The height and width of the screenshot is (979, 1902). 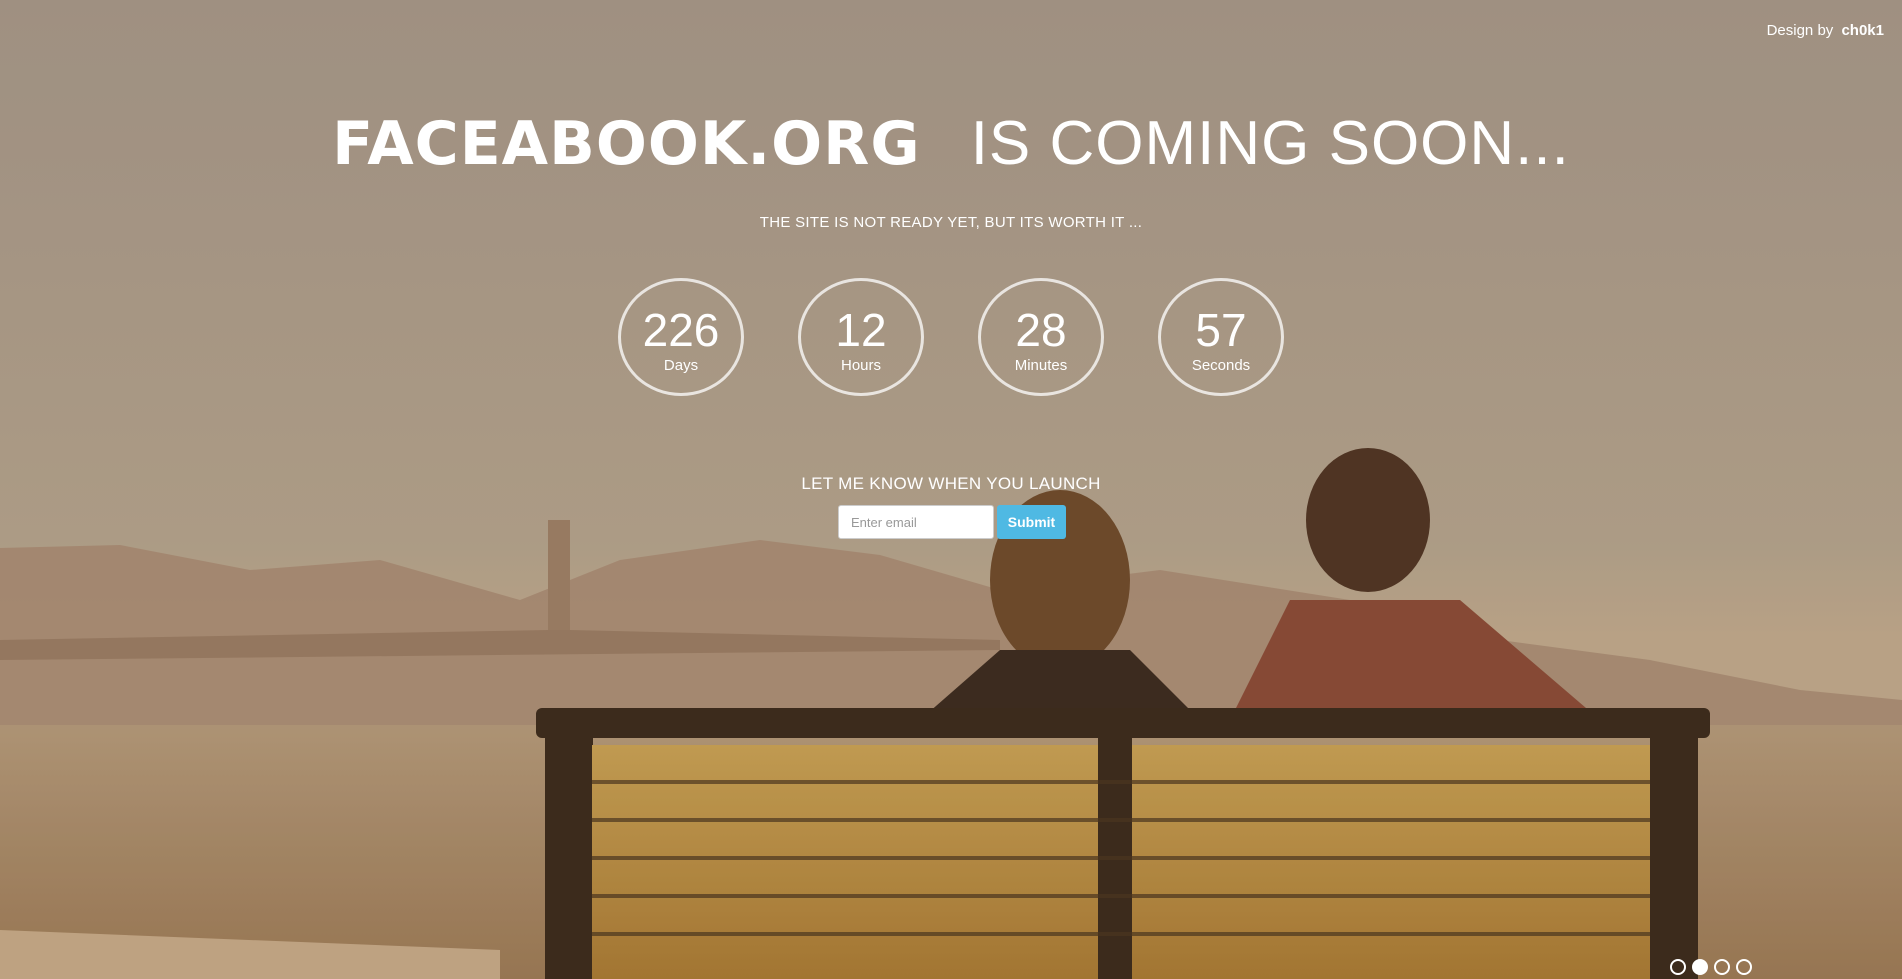 I want to click on submit-button: Submit, so click(x=1031, y=522).